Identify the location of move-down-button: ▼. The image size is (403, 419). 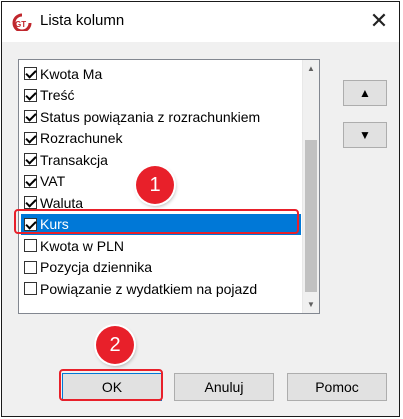
(365, 135).